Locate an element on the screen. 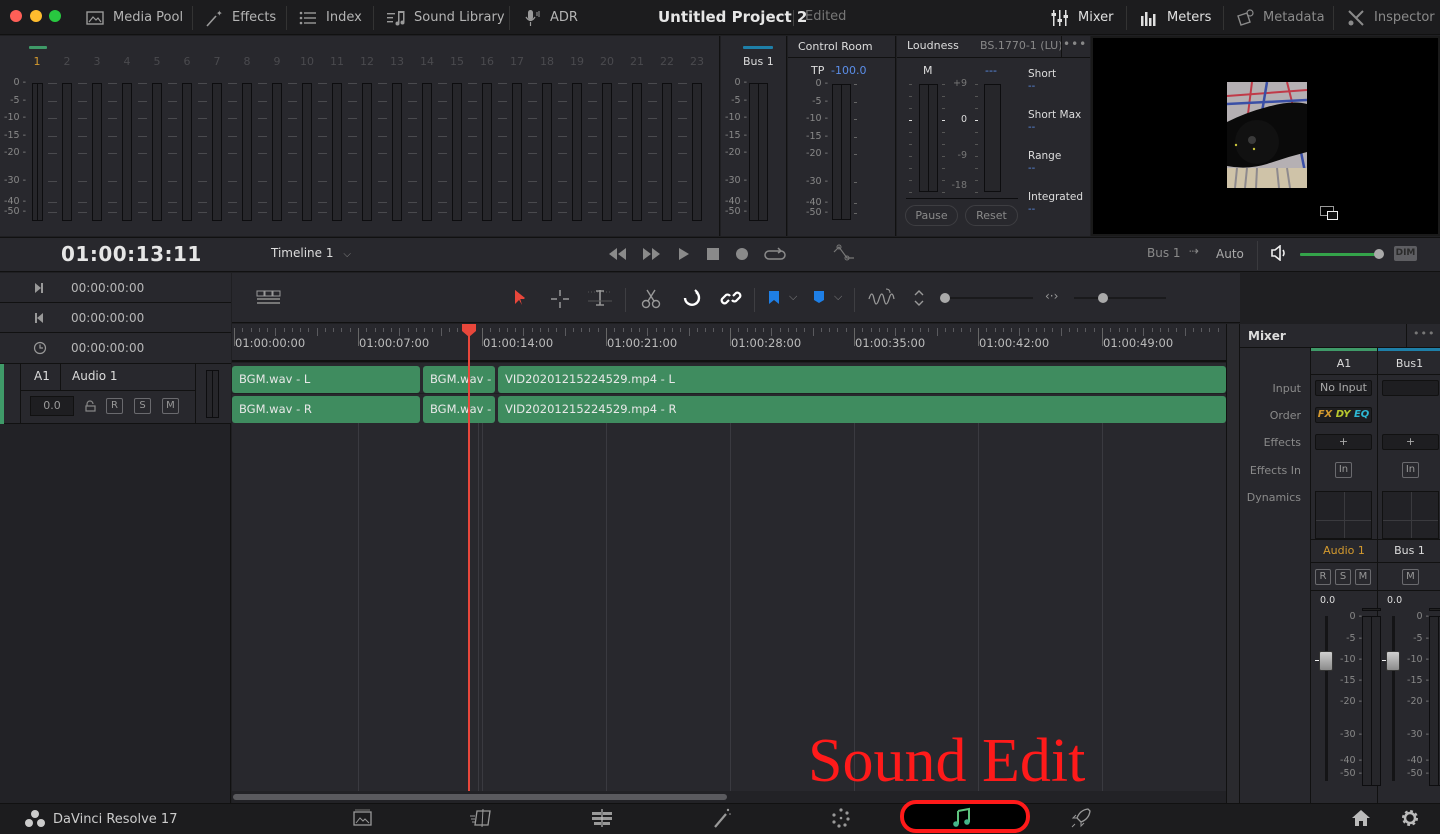 The width and height of the screenshot is (1440, 834). channel-number: 13 is located at coordinates (397, 61).